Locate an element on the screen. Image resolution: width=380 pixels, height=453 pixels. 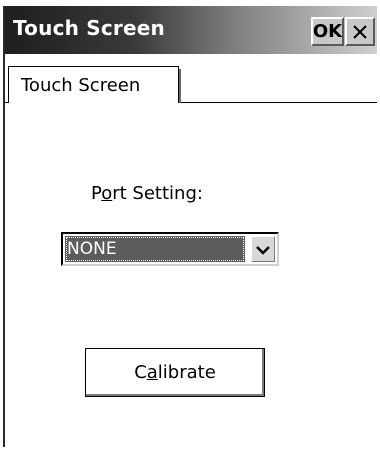
calibrate-button: Ca librate is located at coordinates (175, 372).